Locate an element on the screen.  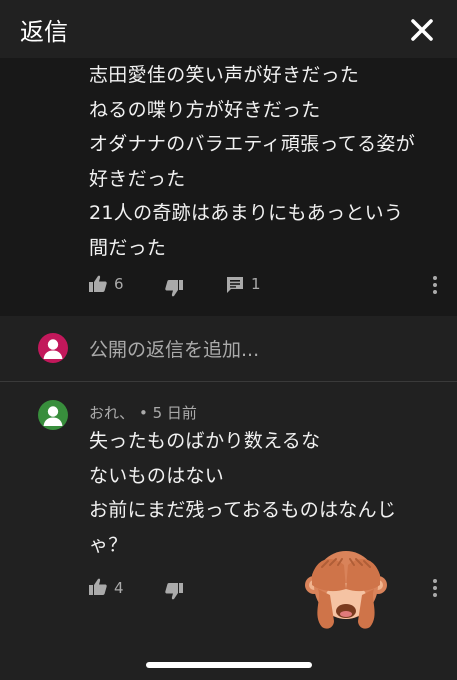
comment-icon is located at coordinates (235, 285).